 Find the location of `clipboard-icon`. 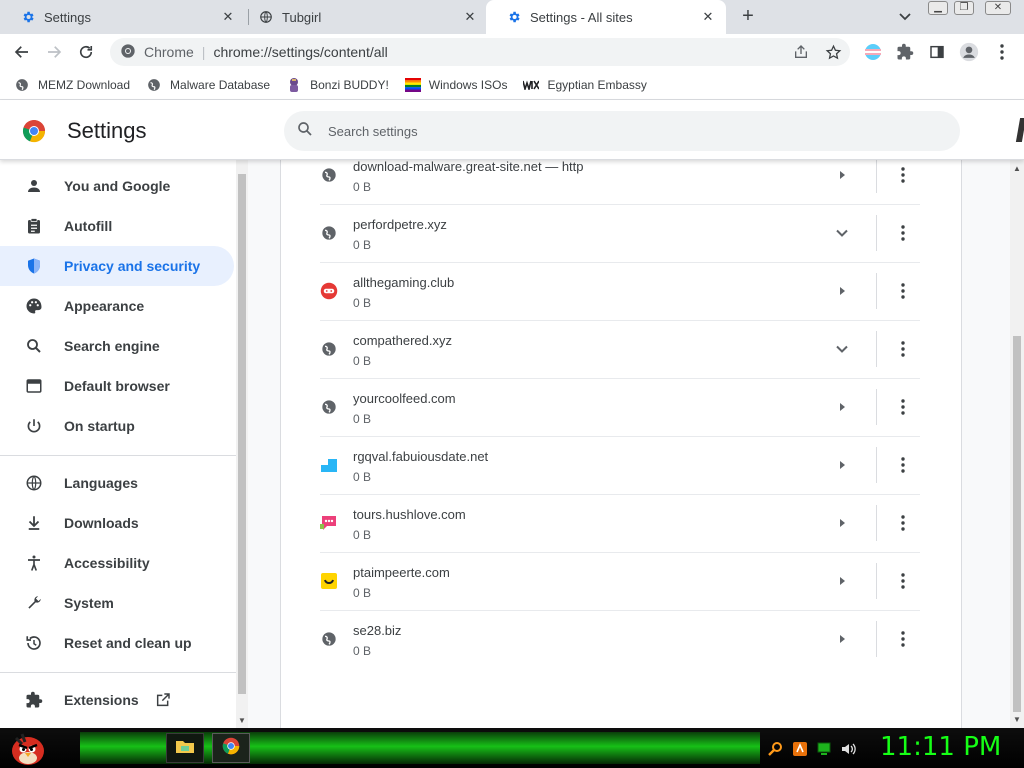

clipboard-icon is located at coordinates (34, 226).